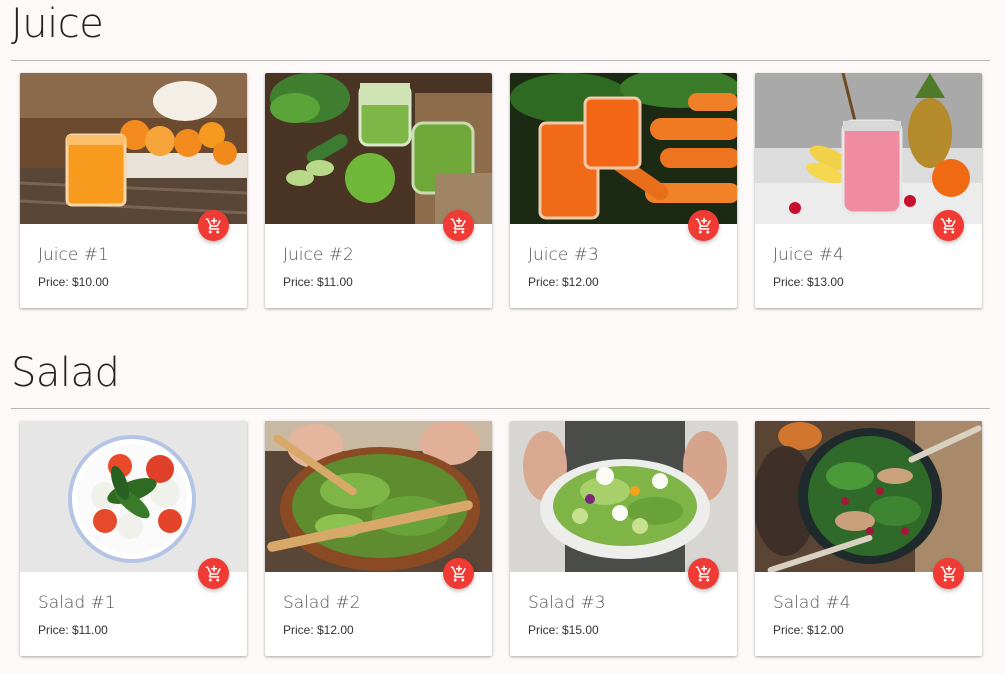  Describe the element at coordinates (808, 282) in the screenshot. I see `product-price: Price: $13.00` at that location.